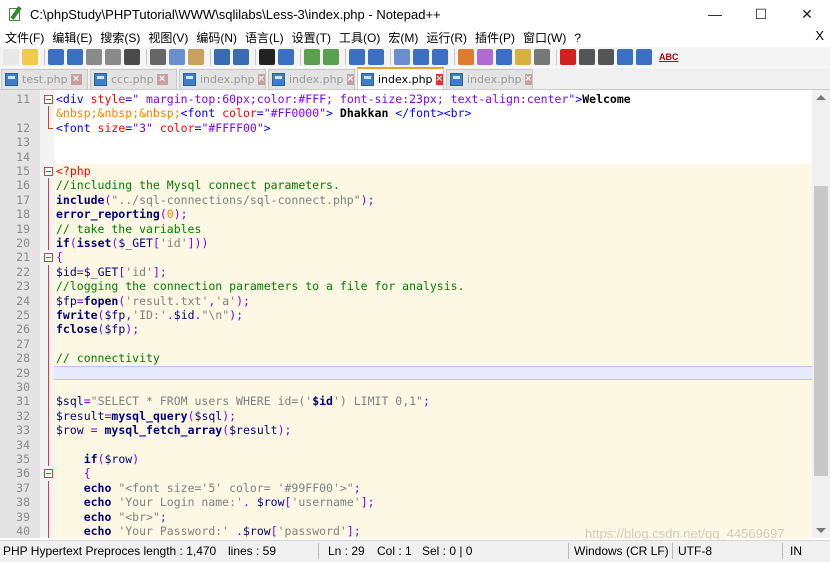  Describe the element at coordinates (196, 57) in the screenshot. I see `paste-icon` at that location.